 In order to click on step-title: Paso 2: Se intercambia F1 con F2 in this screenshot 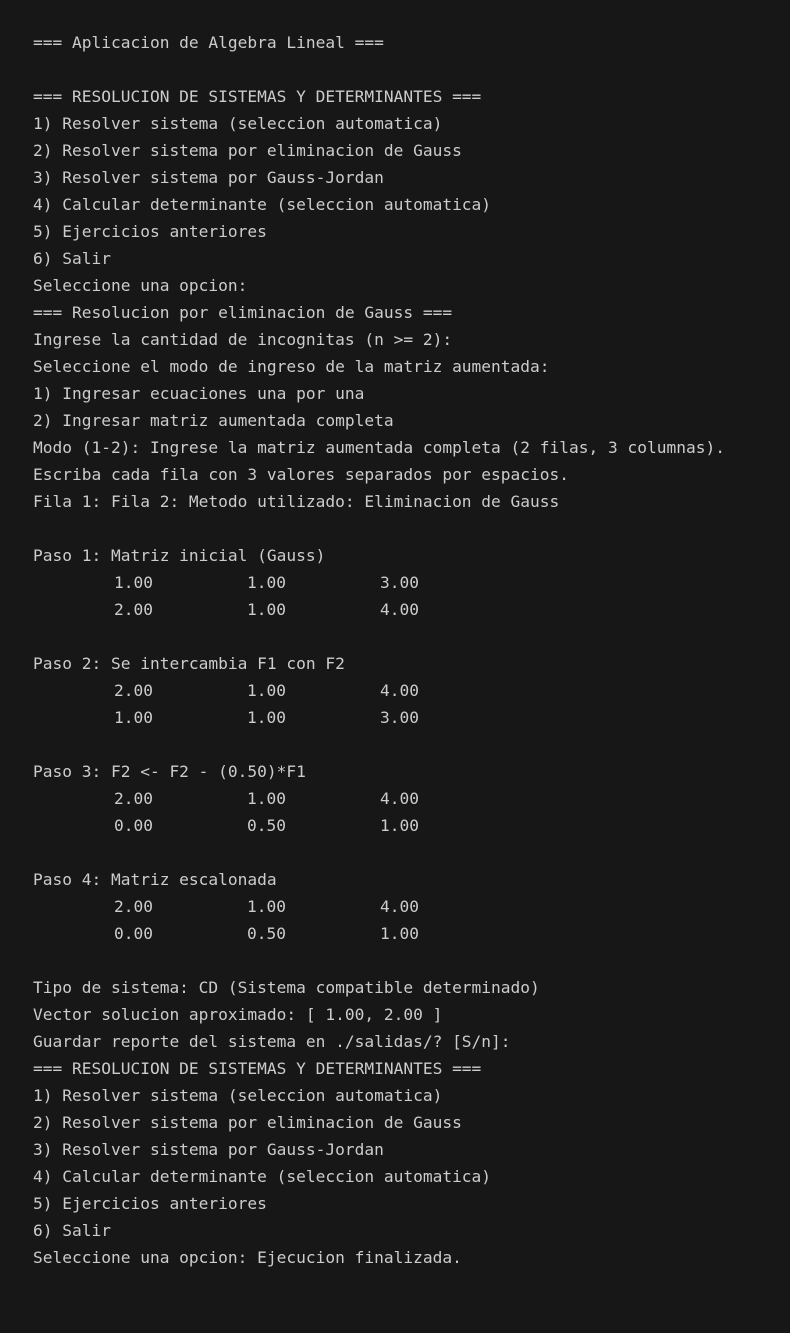, I will do `click(189, 663)`.